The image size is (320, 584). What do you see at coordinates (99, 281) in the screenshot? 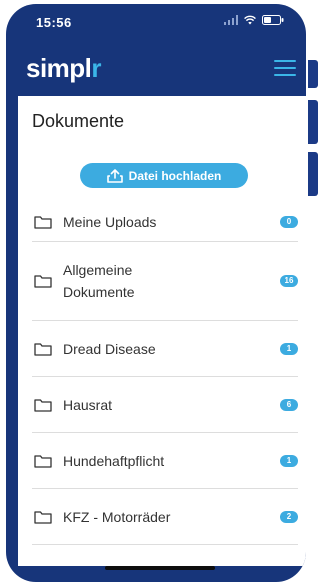
I see `folder-label: Allgemeine Dokumente` at bounding box center [99, 281].